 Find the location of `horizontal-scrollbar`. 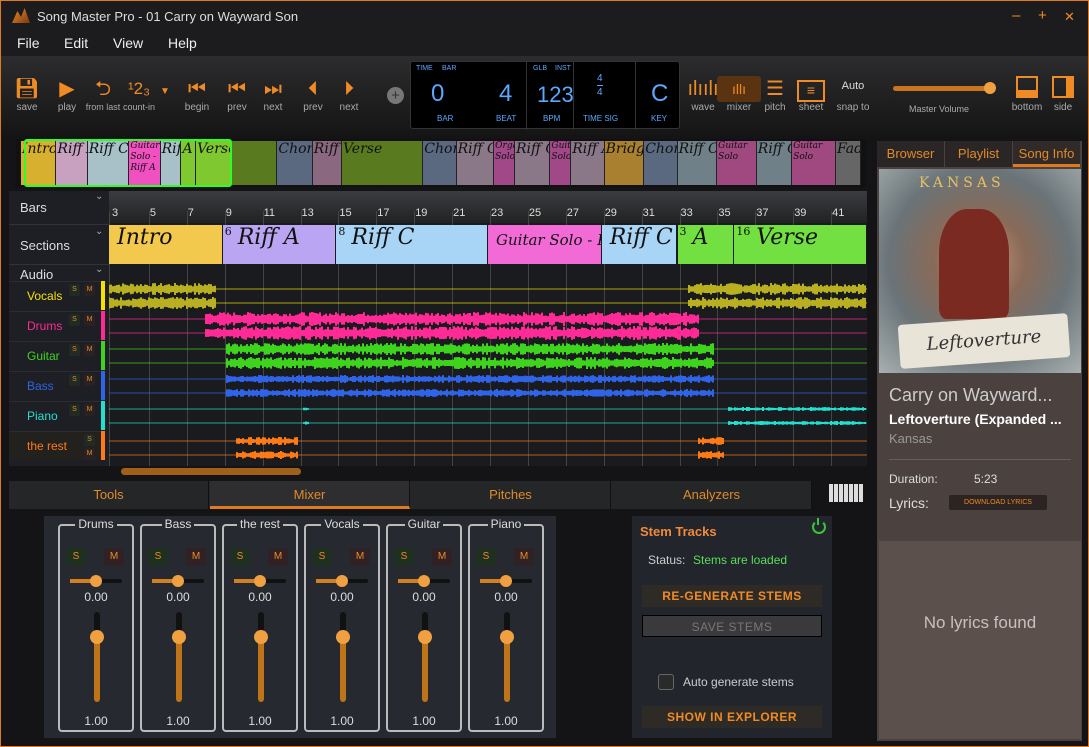

horizontal-scrollbar is located at coordinates (211, 471).